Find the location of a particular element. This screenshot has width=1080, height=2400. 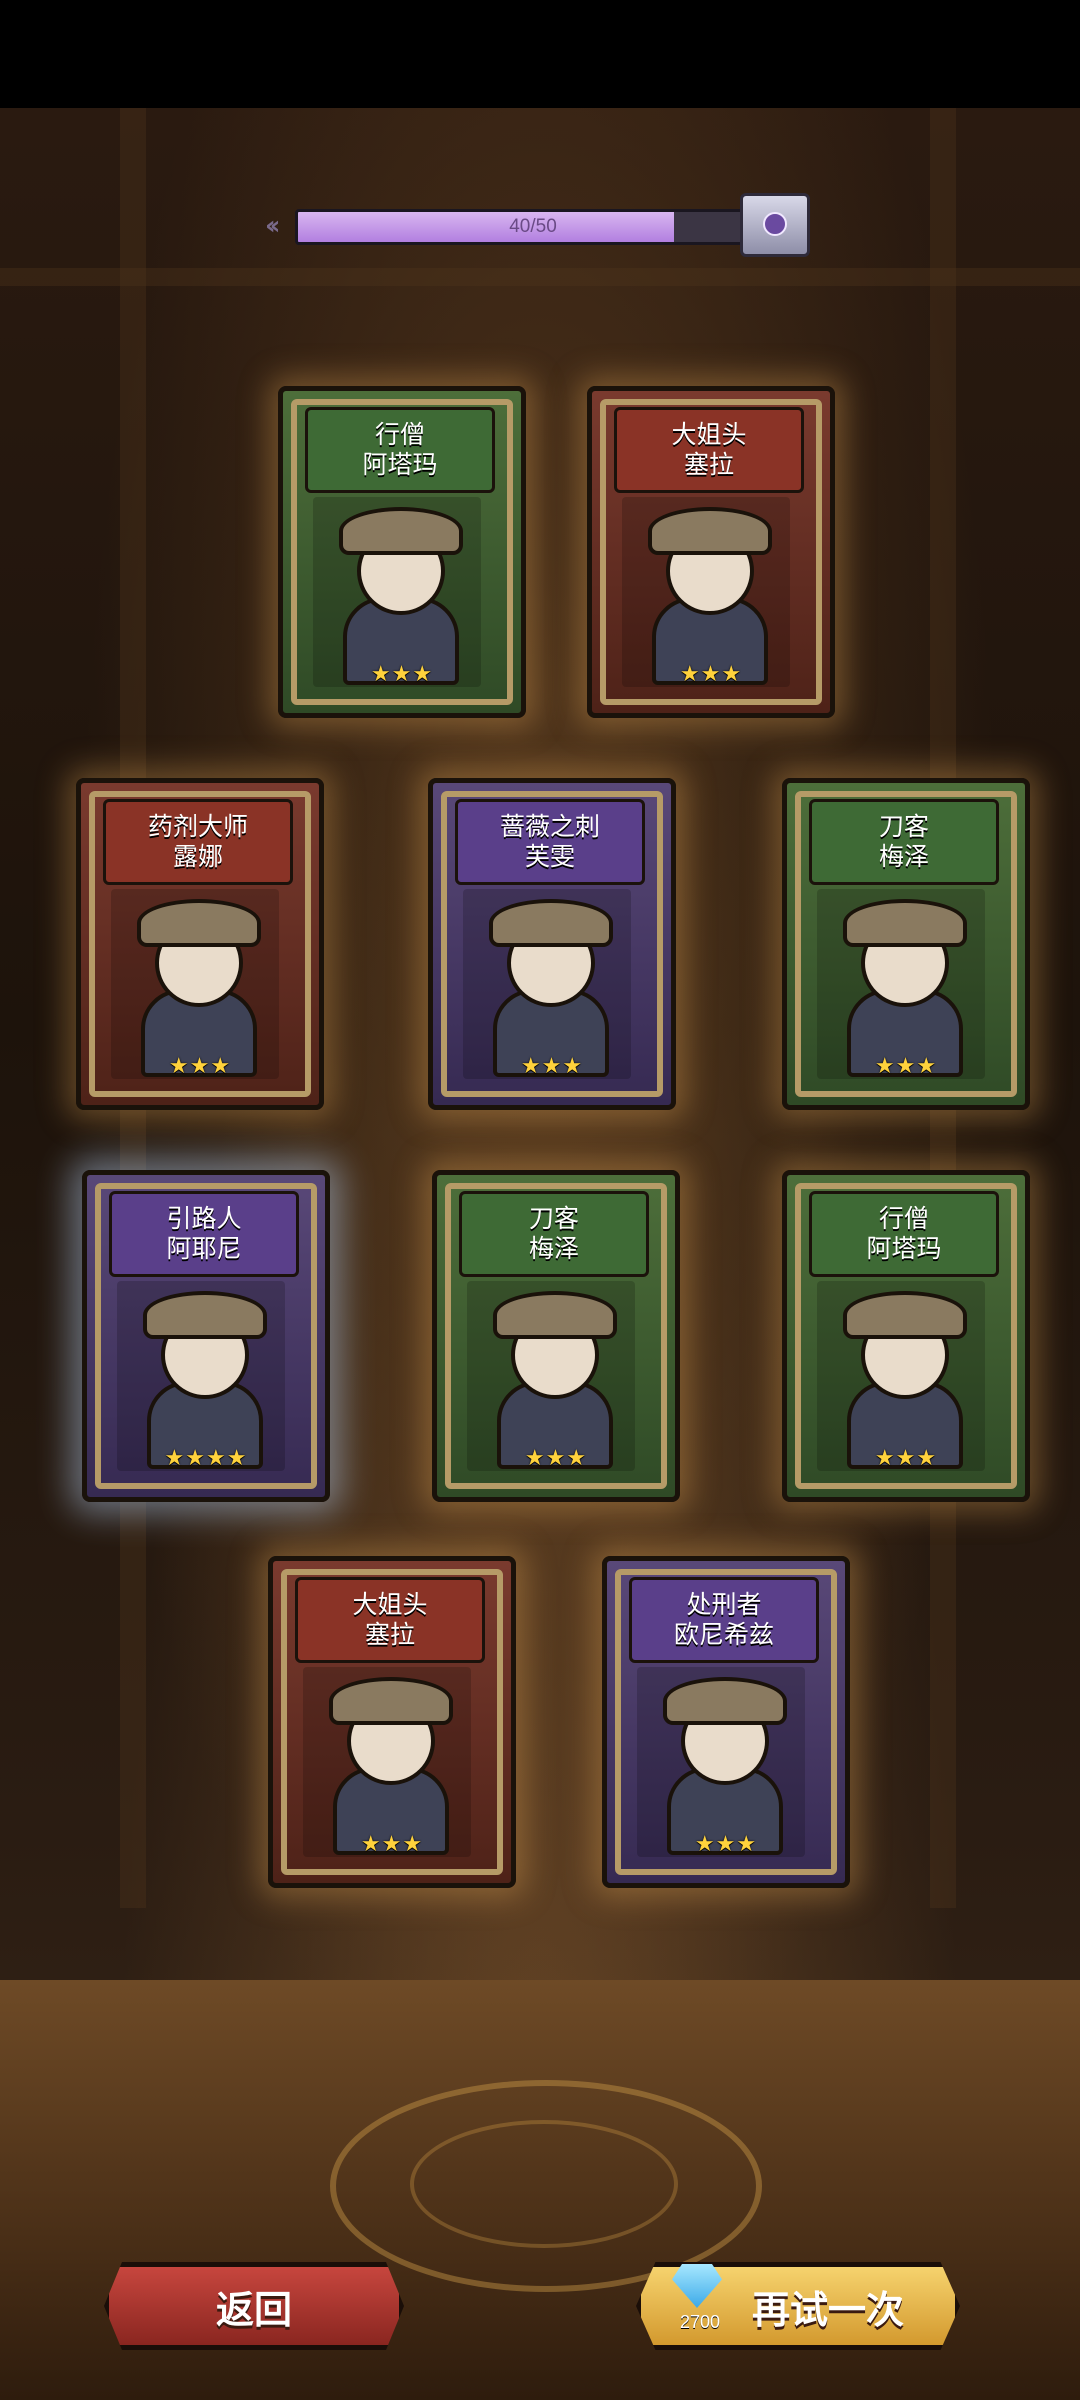

progress-text: 40/50 is located at coordinates (533, 226).